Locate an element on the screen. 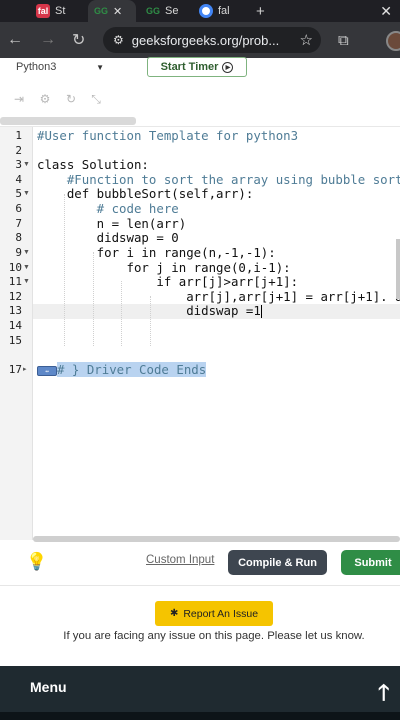  language-value: Python3 is located at coordinates (36, 67).